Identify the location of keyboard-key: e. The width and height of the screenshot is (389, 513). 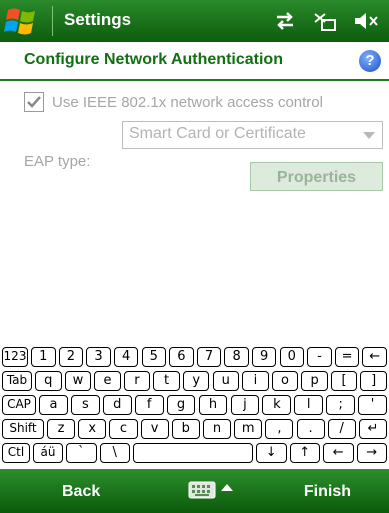
(107, 381).